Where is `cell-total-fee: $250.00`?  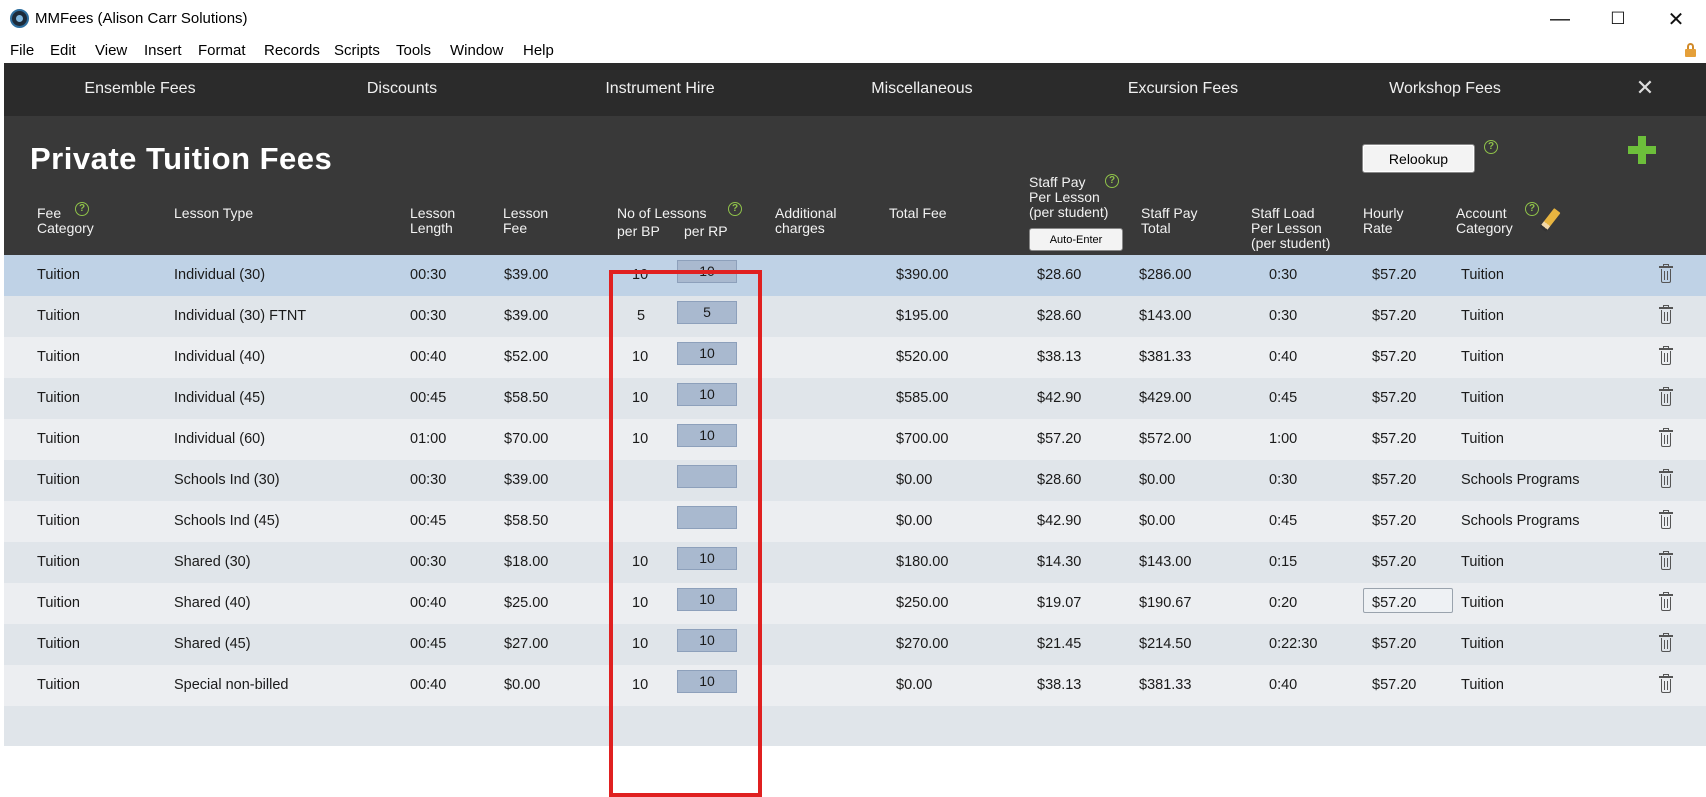 cell-total-fee: $250.00 is located at coordinates (922, 603).